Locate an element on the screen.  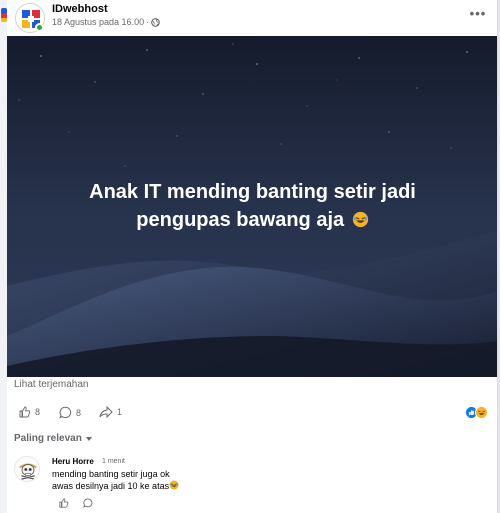
like-button: 8 is located at coordinates (29, 412).